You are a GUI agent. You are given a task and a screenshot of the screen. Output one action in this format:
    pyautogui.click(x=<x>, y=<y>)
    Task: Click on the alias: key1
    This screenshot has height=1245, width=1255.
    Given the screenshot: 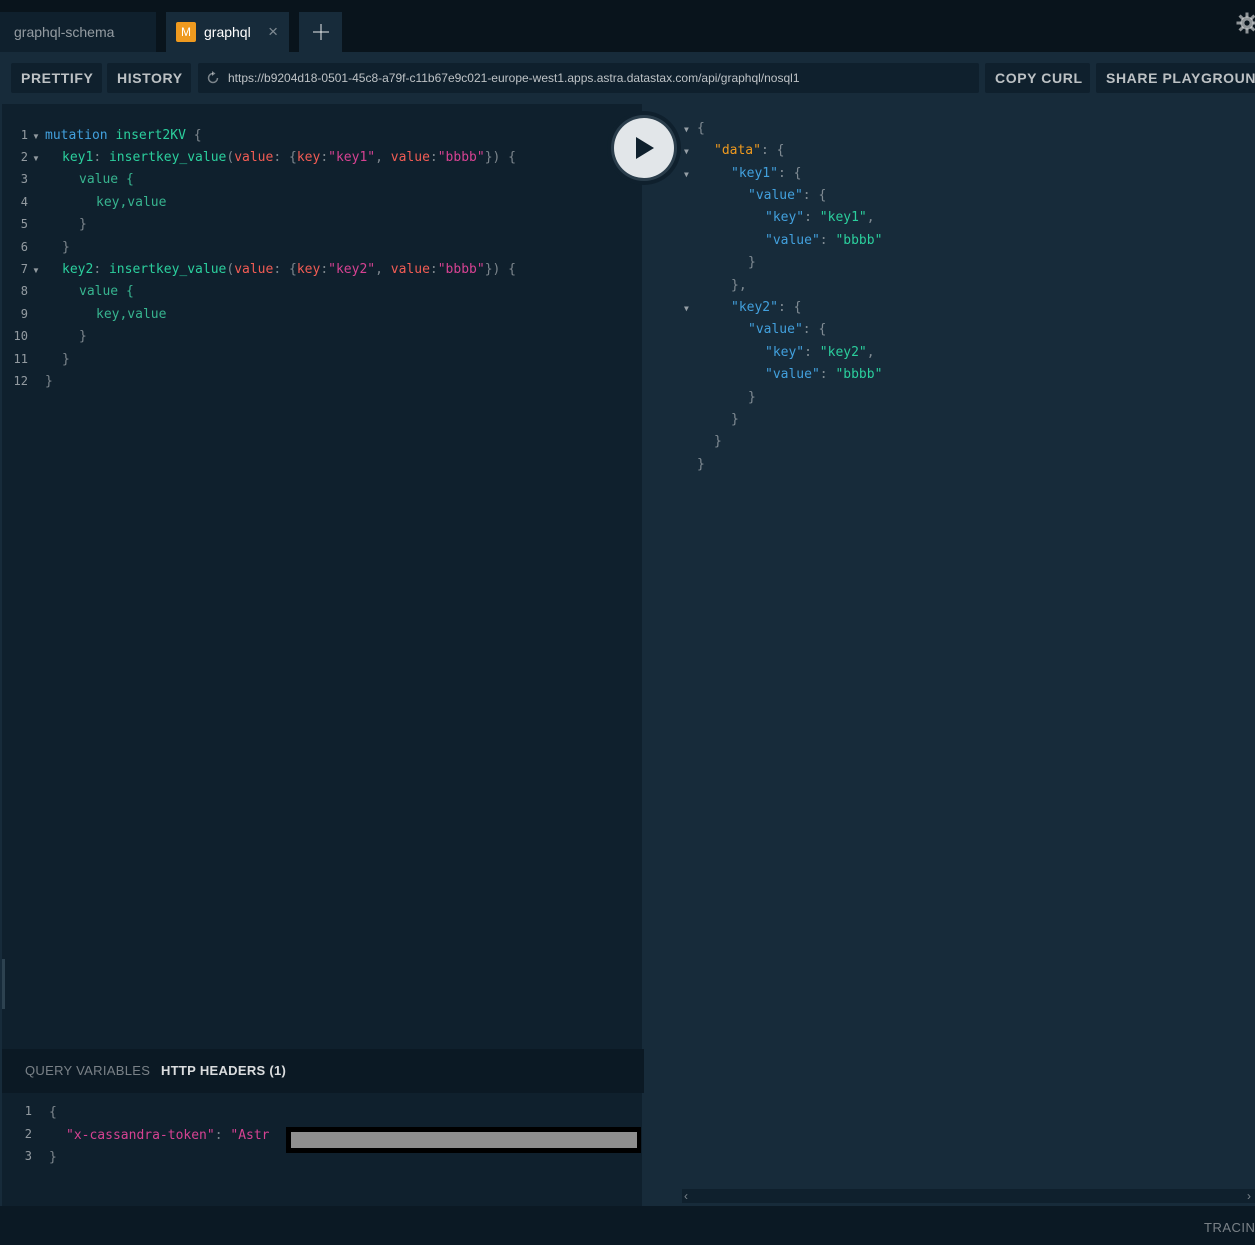 What is the action you would take?
    pyautogui.click(x=78, y=157)
    